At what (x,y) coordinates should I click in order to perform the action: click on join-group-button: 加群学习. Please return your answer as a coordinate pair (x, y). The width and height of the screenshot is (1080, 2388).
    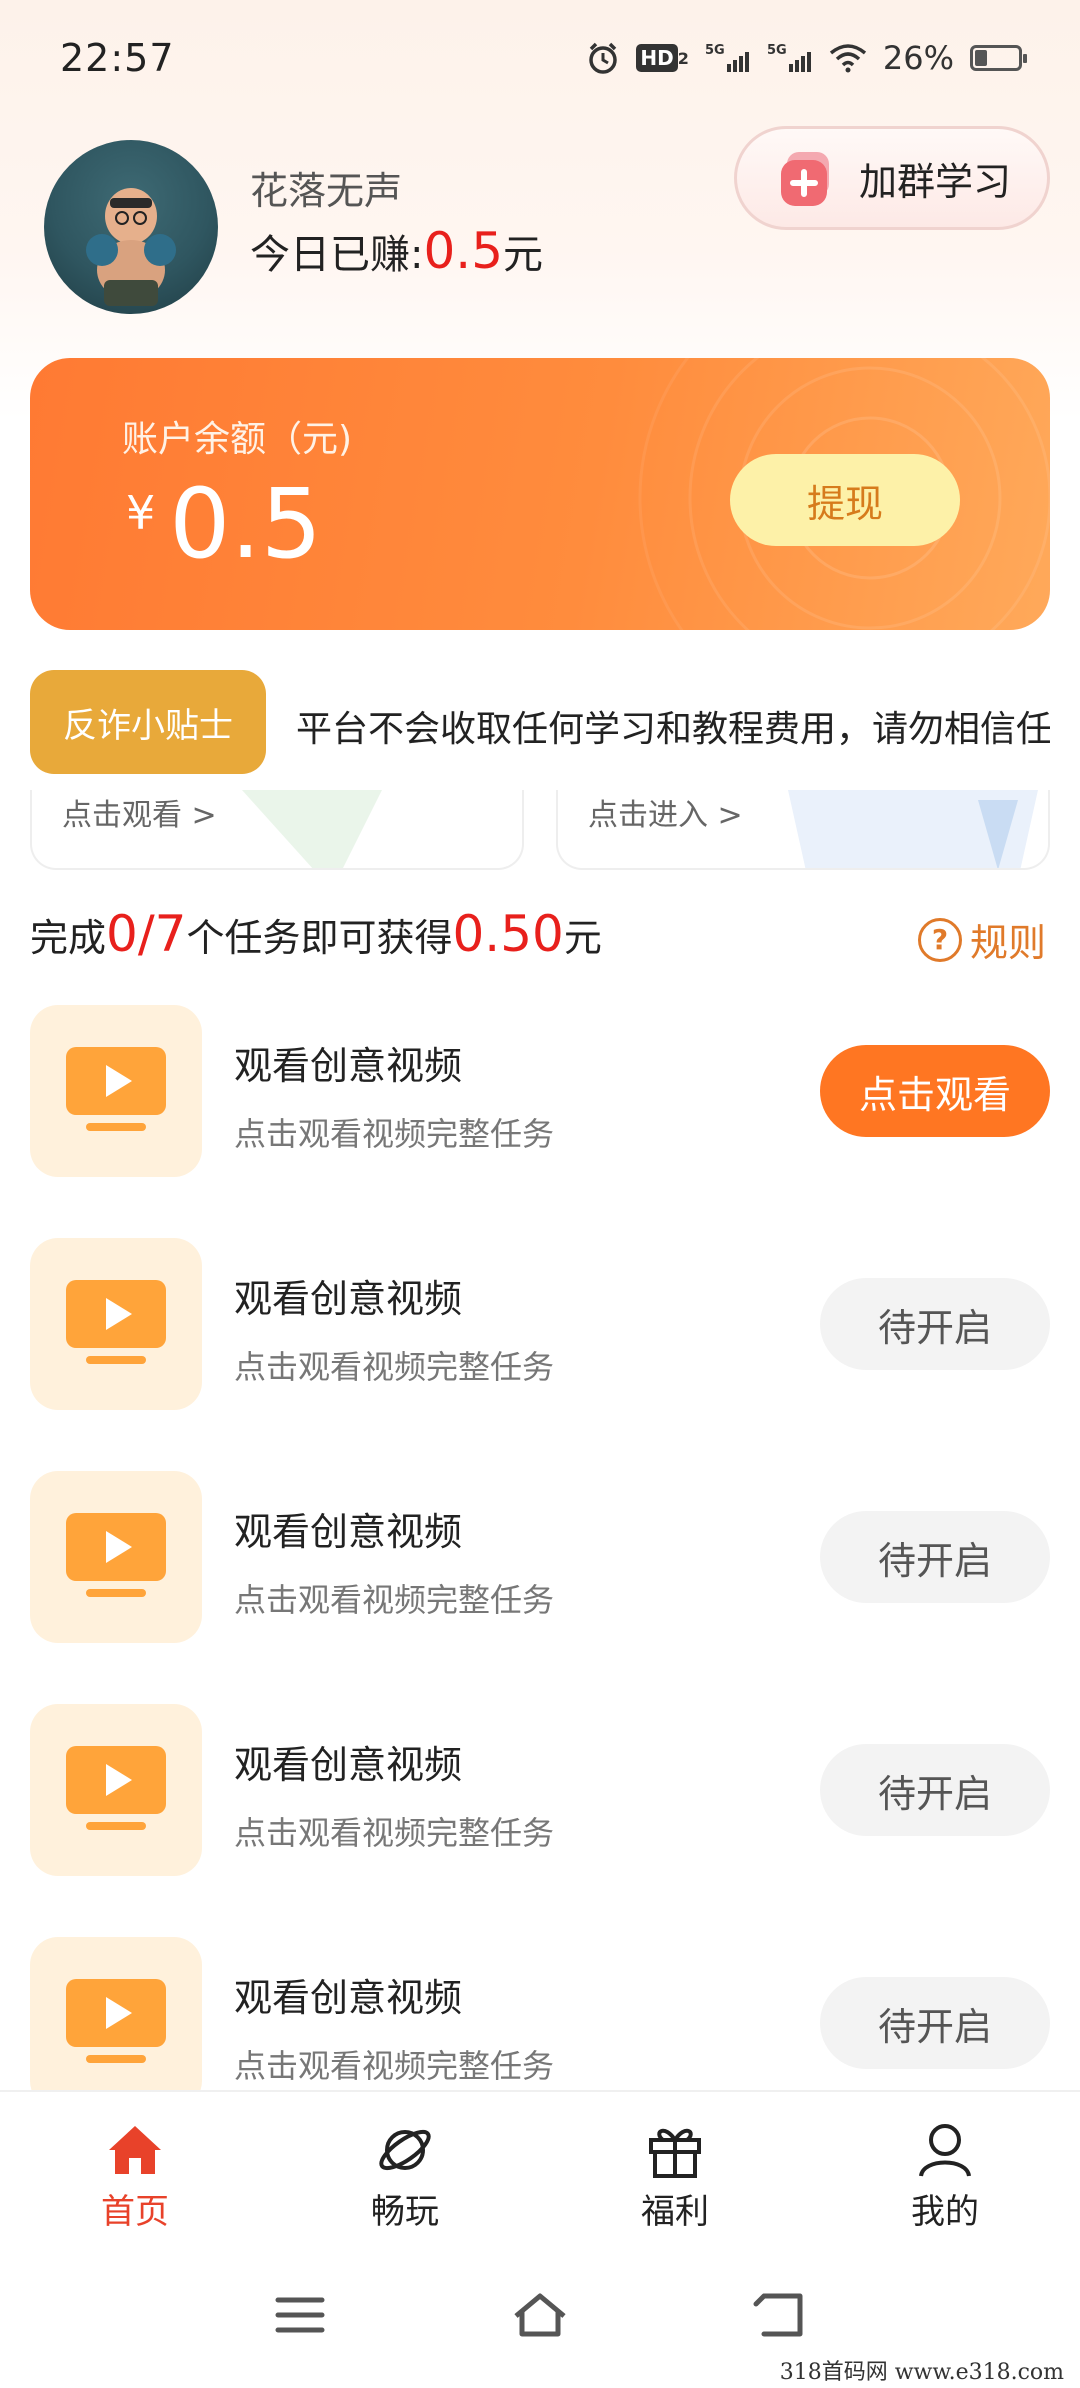
    Looking at the image, I should click on (892, 178).